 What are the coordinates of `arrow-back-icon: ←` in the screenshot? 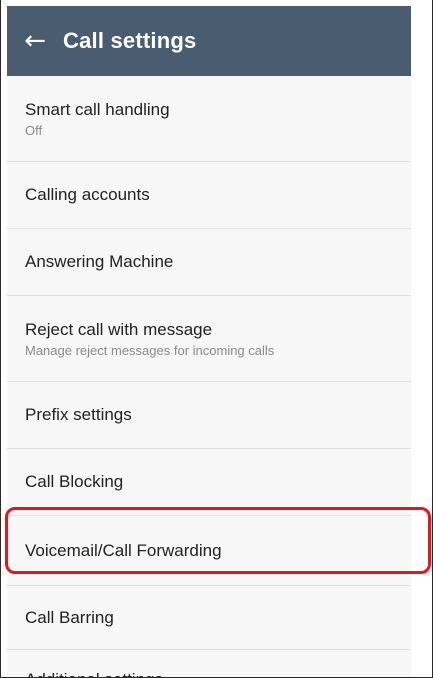 It's located at (35, 41).